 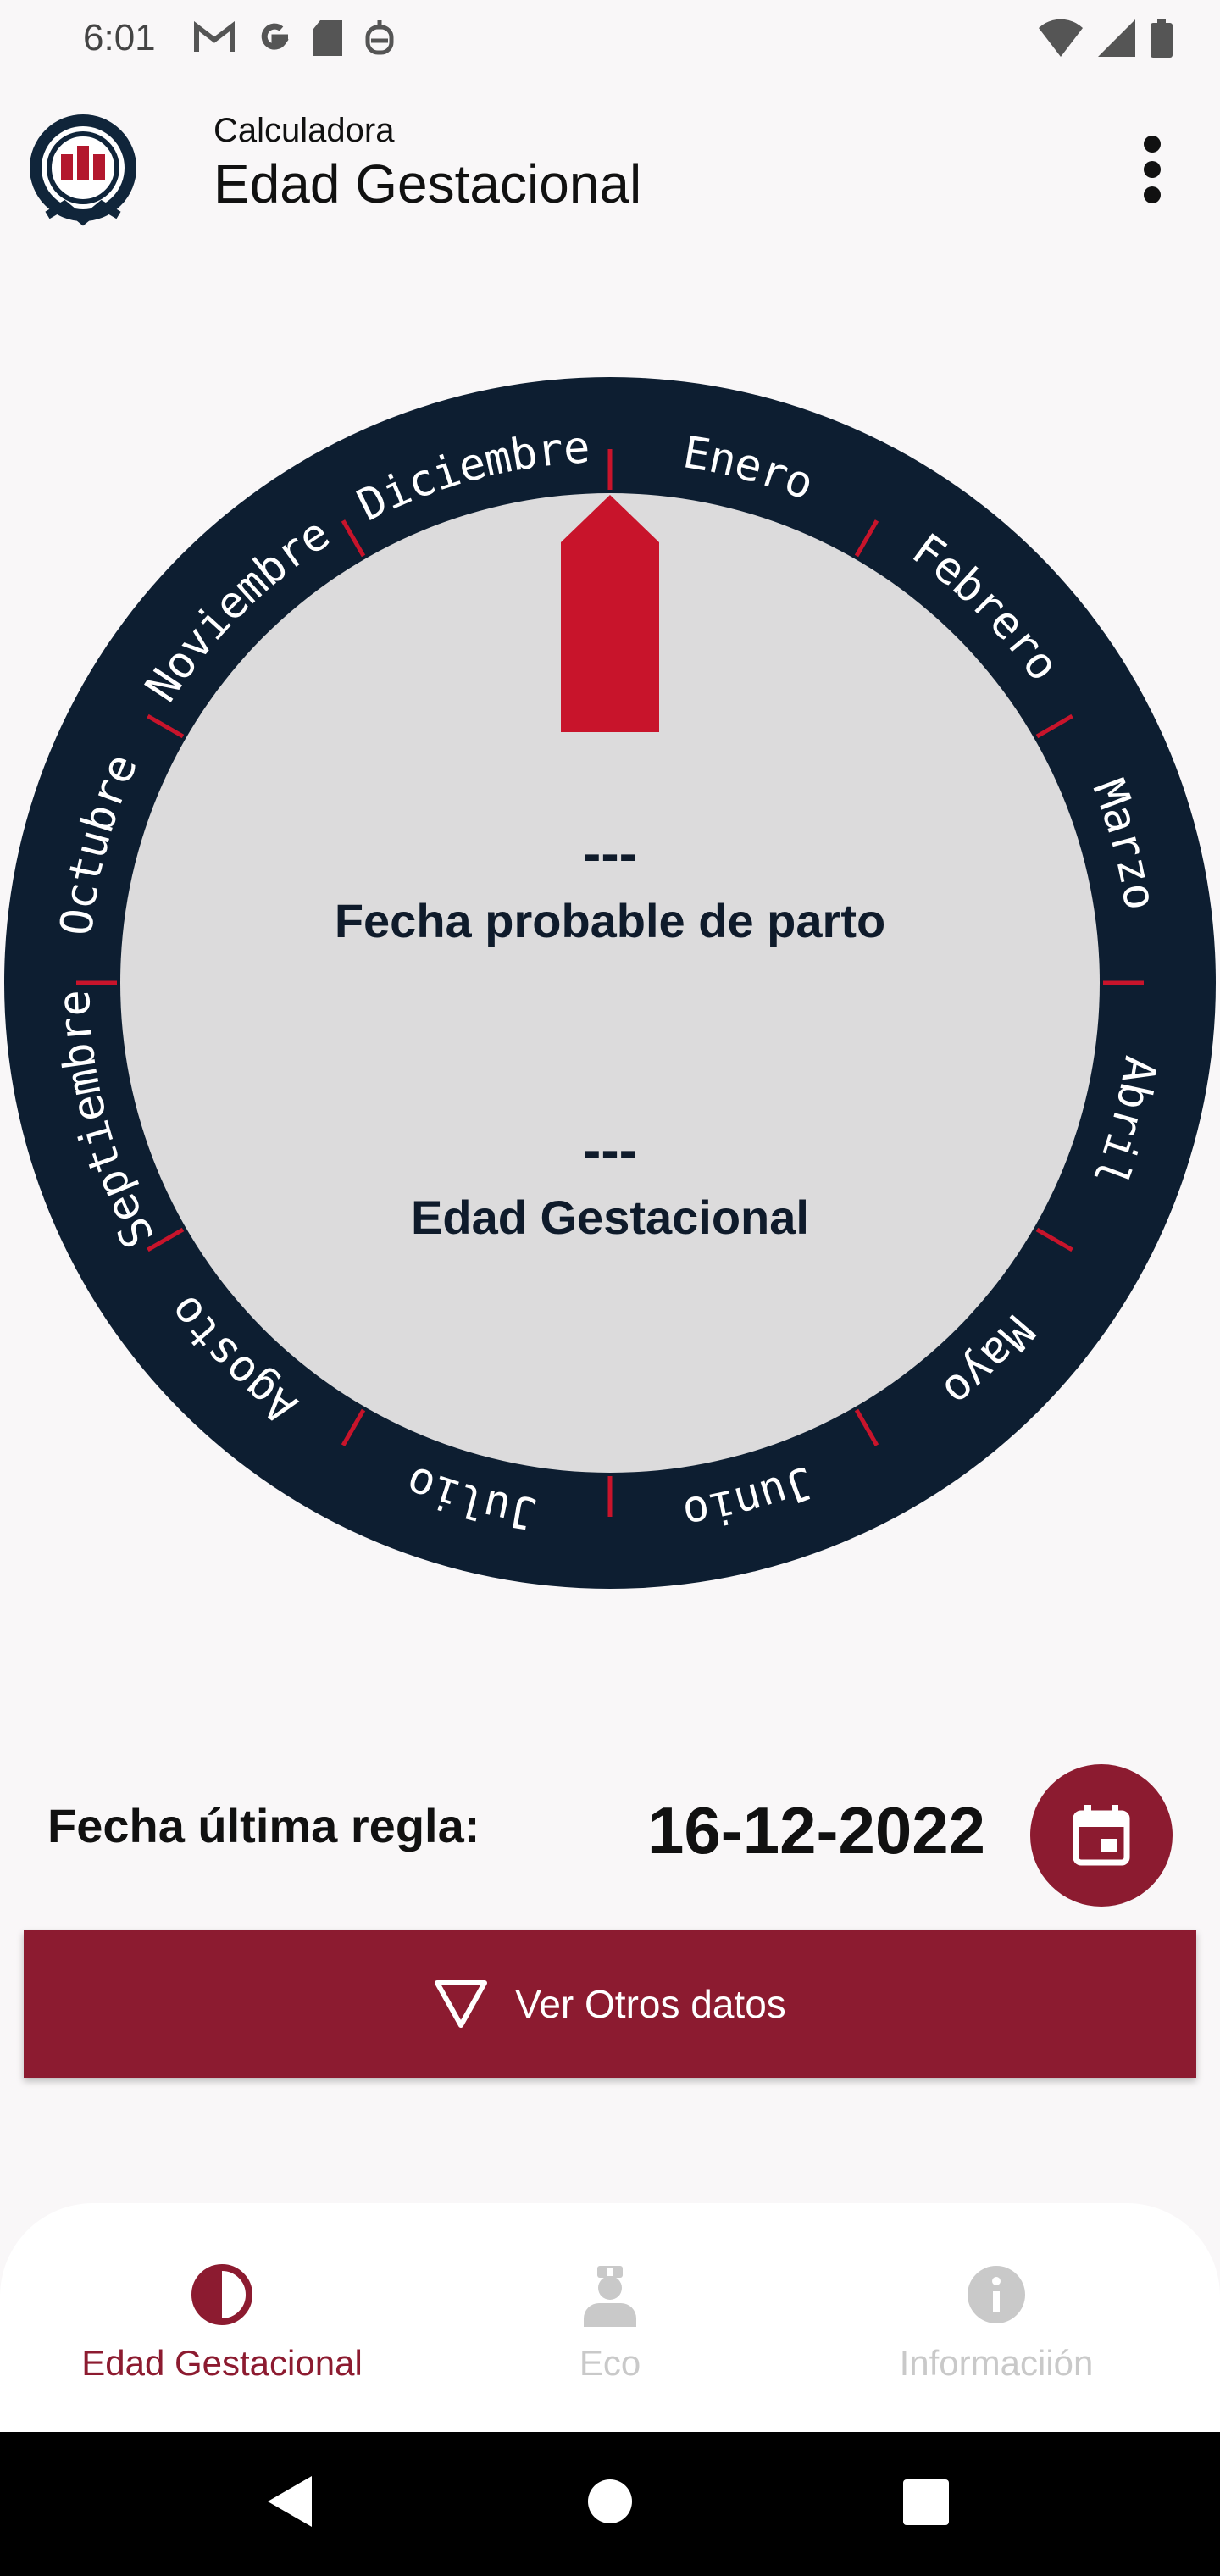 I want to click on status-system-icons, so click(x=1106, y=38).